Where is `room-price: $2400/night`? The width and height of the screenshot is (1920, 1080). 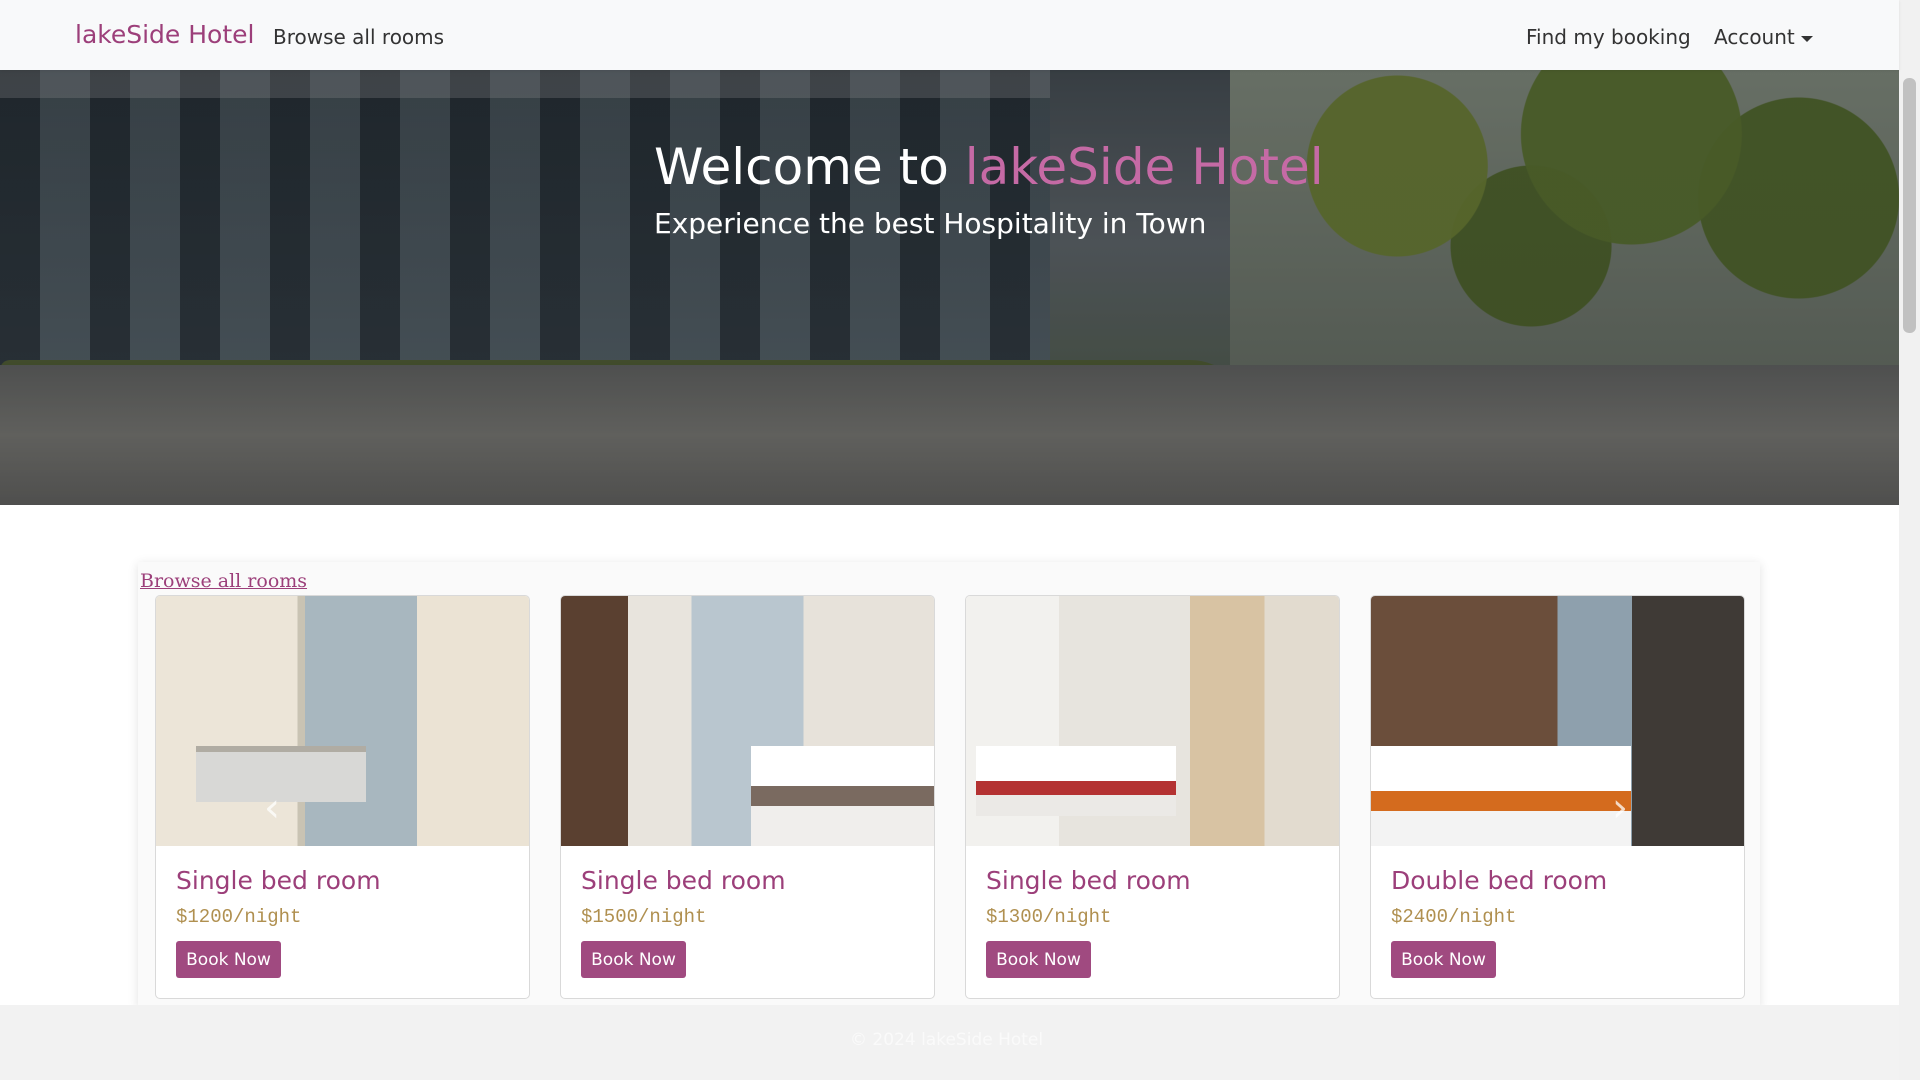 room-price: $2400/night is located at coordinates (1454, 917).